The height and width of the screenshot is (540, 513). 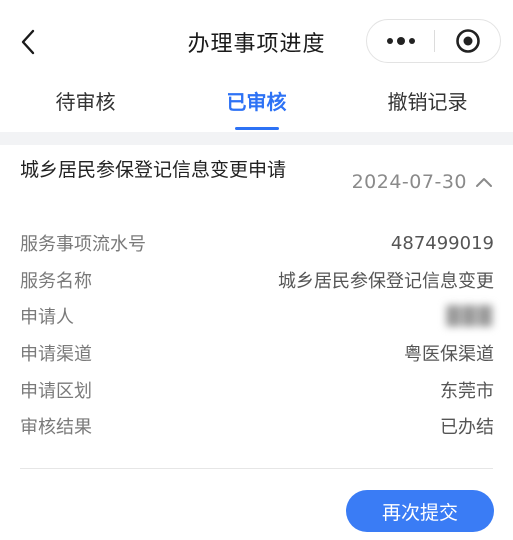 I want to click on section-separator, so click(x=256, y=138).